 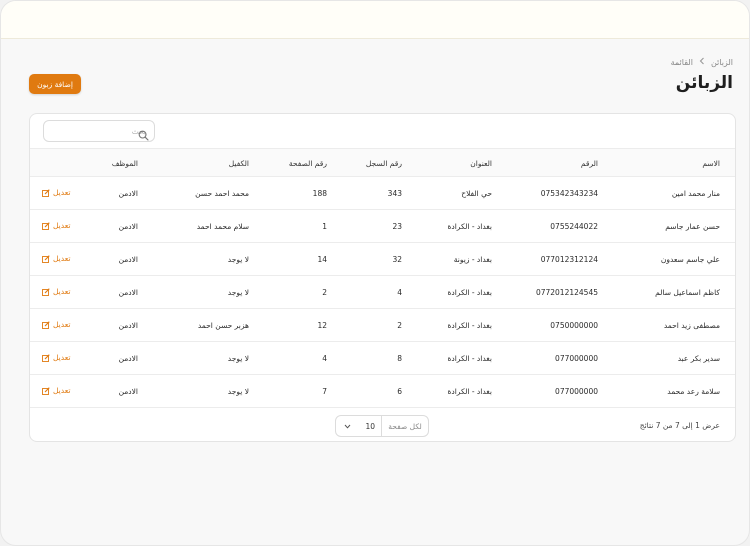 I want to click on per-page-label: لكل صفحة, so click(x=405, y=426).